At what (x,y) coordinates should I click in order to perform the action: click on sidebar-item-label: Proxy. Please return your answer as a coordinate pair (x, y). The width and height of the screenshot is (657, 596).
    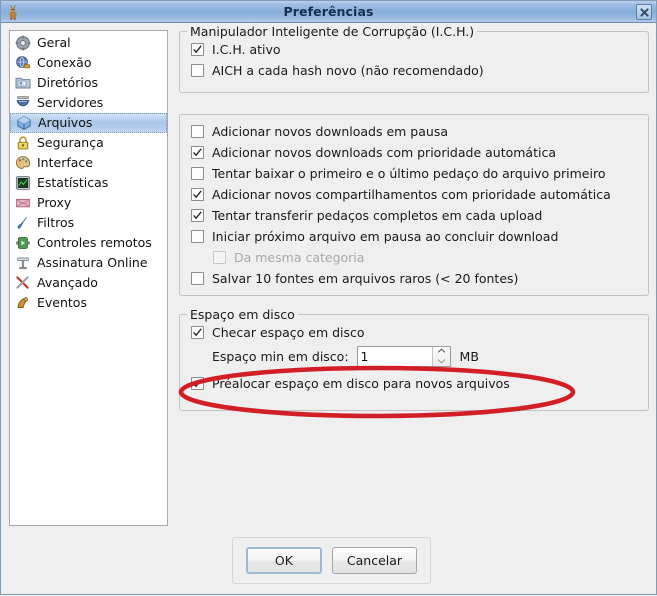
    Looking at the image, I should click on (54, 202).